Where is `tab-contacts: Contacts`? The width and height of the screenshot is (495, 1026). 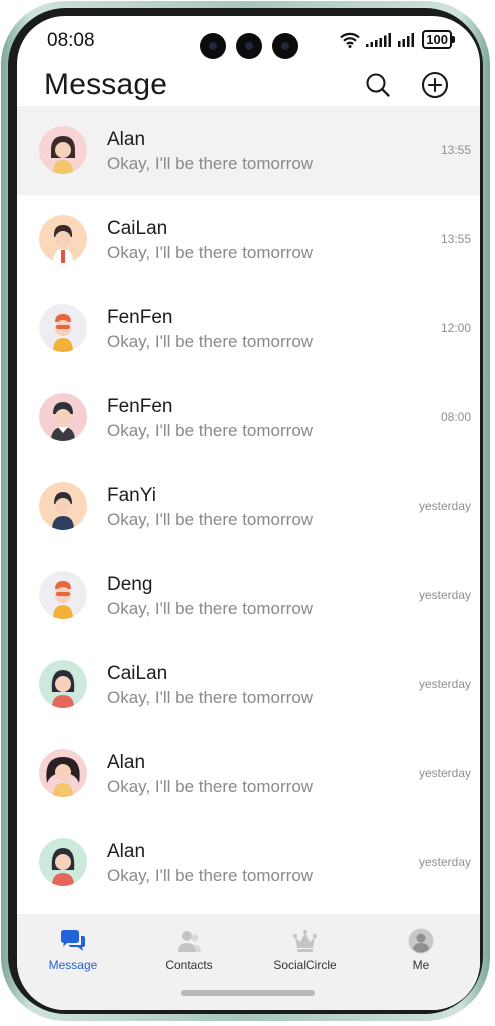
tab-contacts: Contacts is located at coordinates (189, 949).